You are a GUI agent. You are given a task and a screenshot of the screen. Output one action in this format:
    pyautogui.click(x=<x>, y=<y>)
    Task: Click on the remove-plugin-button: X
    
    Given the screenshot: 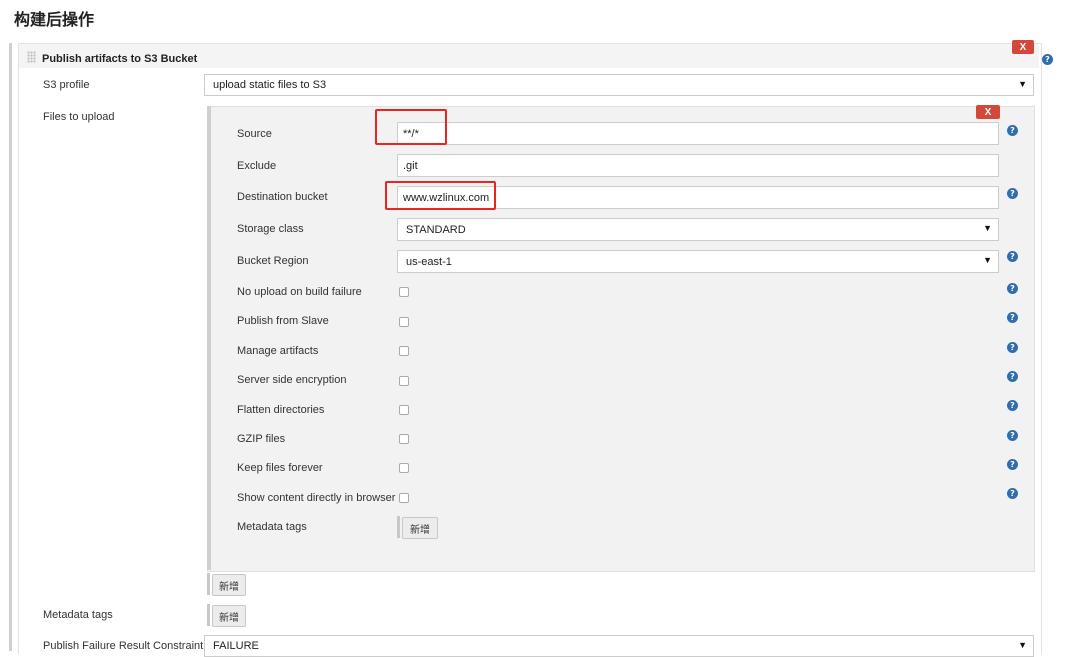 What is the action you would take?
    pyautogui.click(x=1023, y=47)
    